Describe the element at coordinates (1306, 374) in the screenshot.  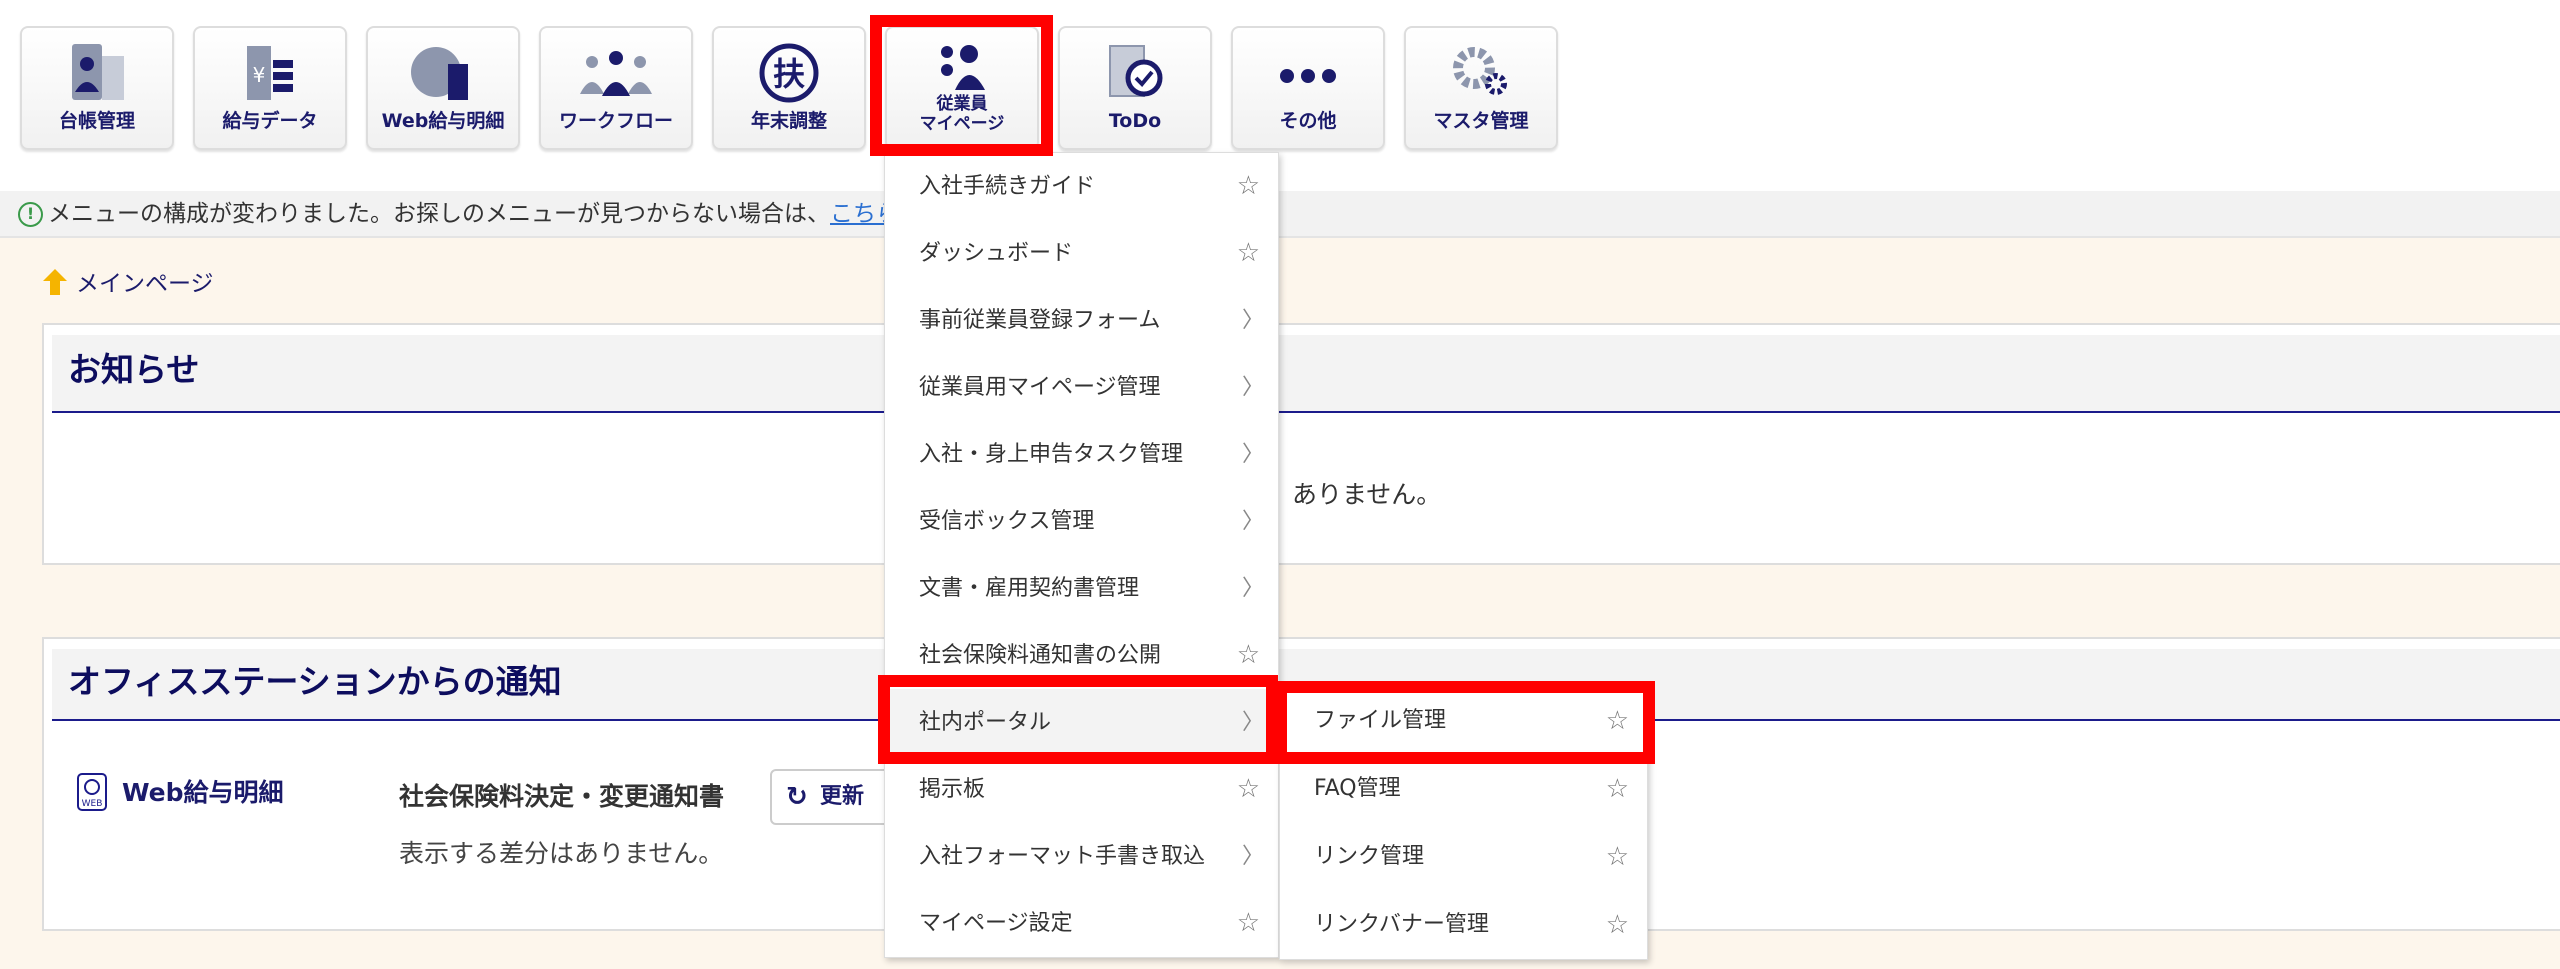
I see `news-title: お知らせ` at that location.